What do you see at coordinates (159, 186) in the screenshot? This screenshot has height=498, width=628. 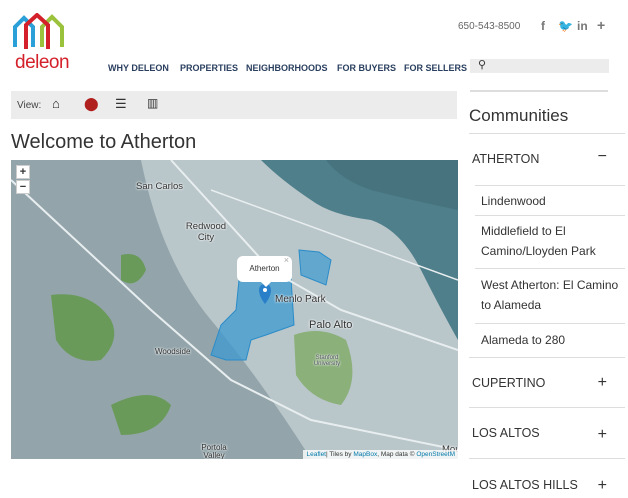 I see `map-label: San Carlos` at bounding box center [159, 186].